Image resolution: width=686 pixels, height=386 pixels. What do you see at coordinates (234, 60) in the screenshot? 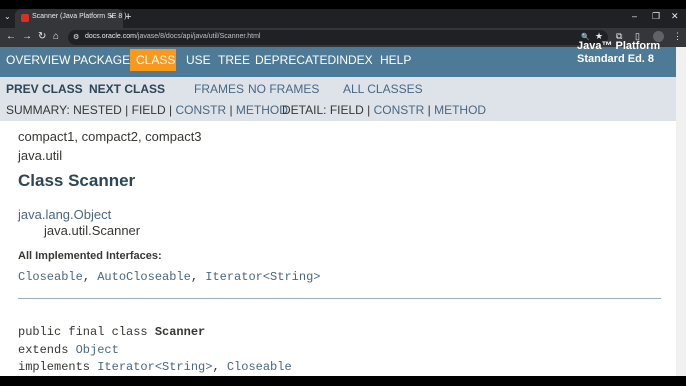
I see `nav-tree: TREE` at bounding box center [234, 60].